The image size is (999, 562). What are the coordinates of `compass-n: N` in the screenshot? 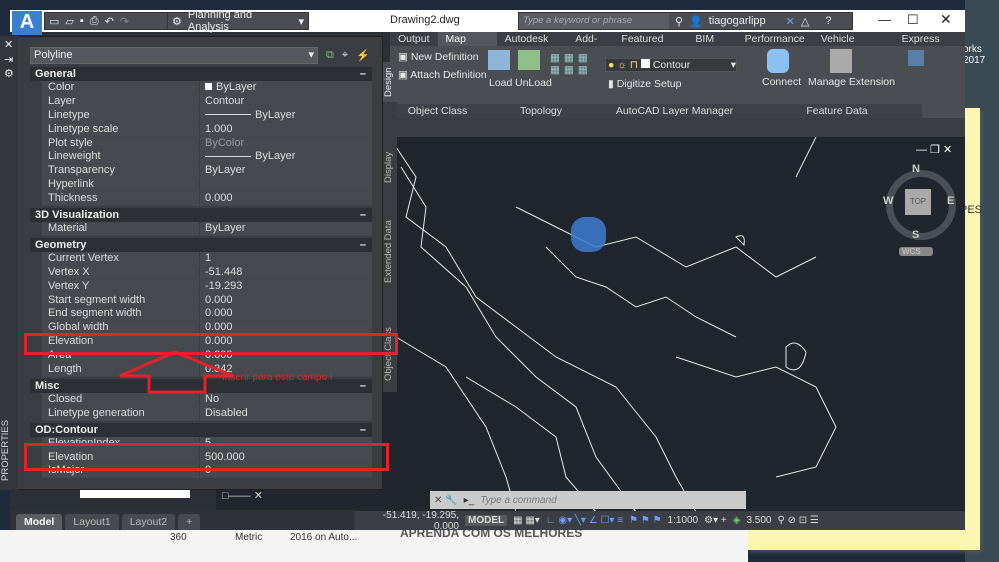 It's located at (916, 169).